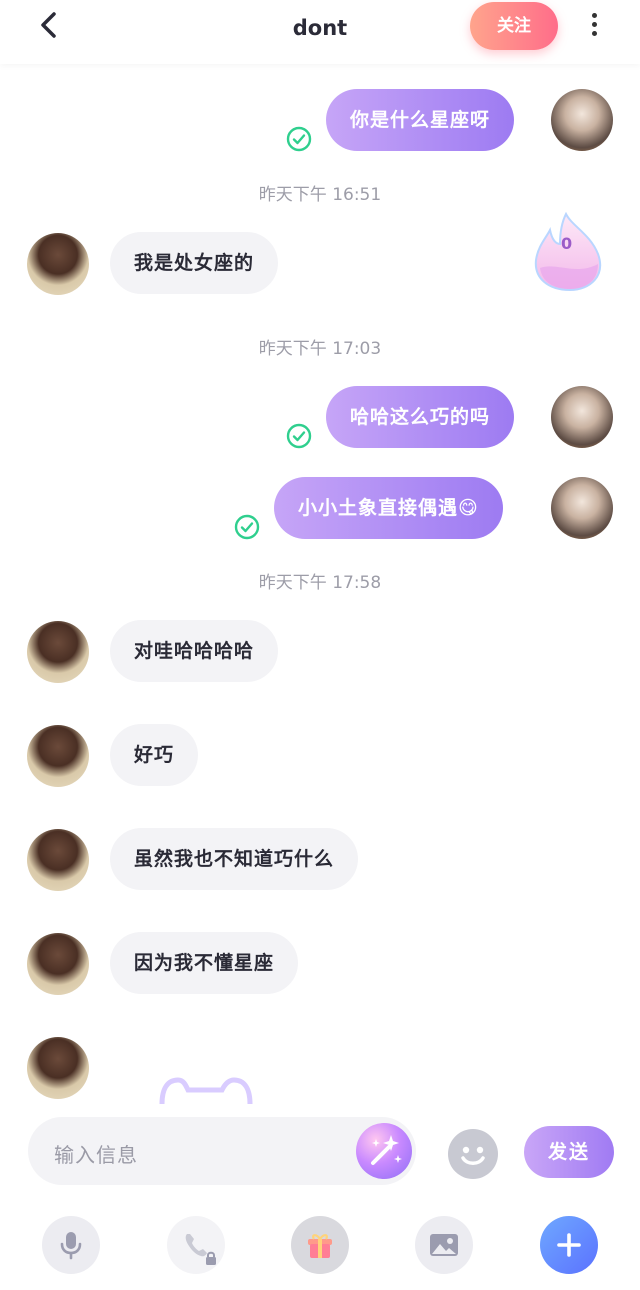  What do you see at coordinates (388, 508) in the screenshot?
I see `message-bubble-outgoing: 小小土象直接偶遇😋` at bounding box center [388, 508].